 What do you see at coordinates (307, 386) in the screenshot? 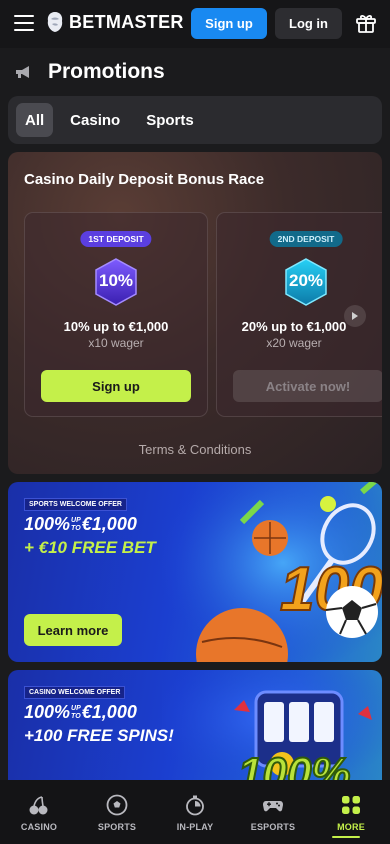
I see `activate-now-button: Activate now!` at bounding box center [307, 386].